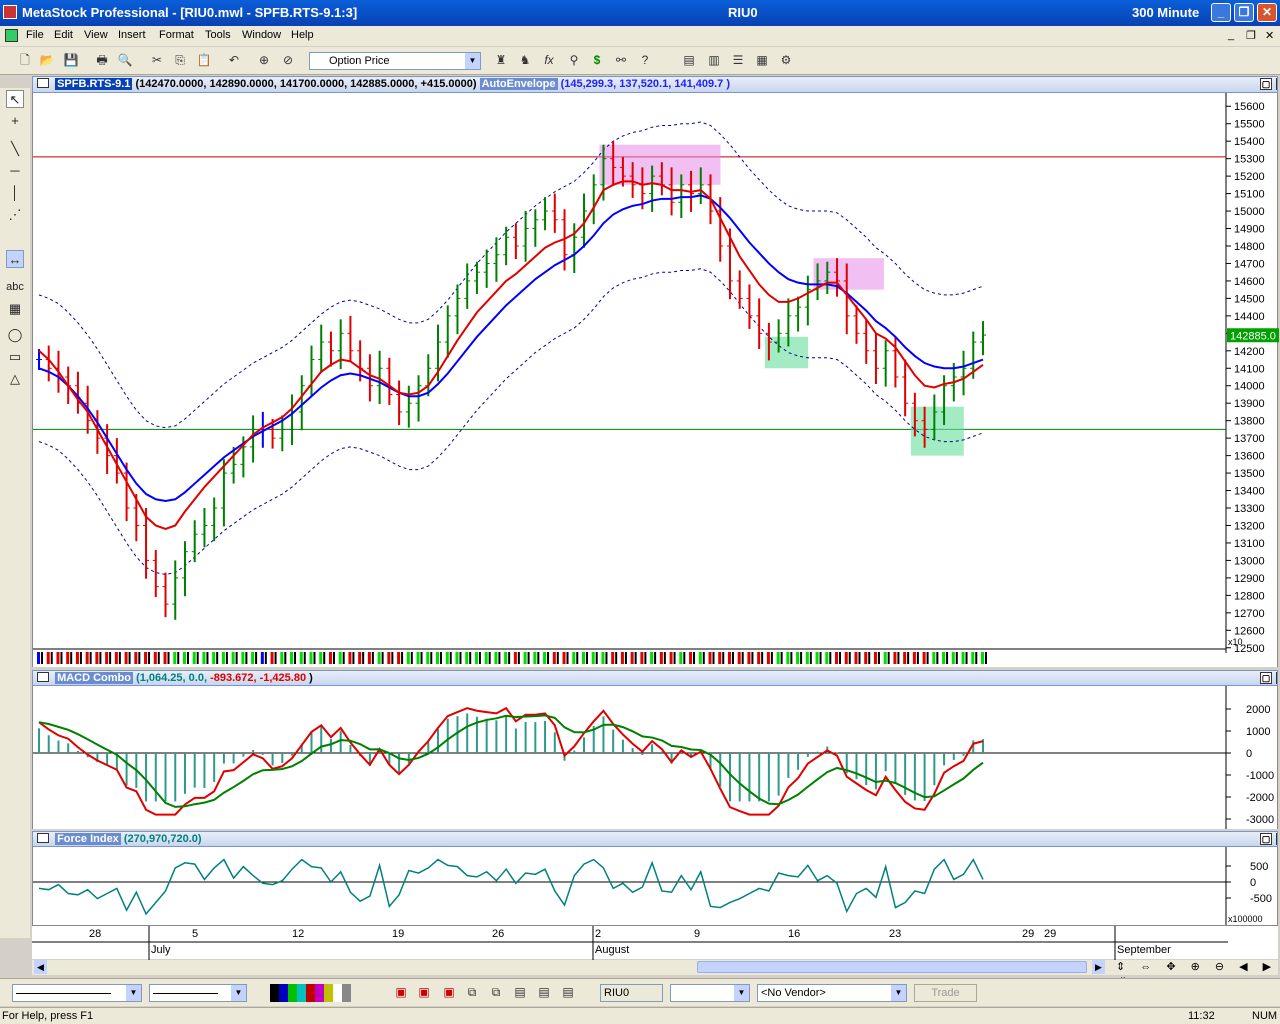  What do you see at coordinates (945, 993) in the screenshot?
I see `trade-button: Trade` at bounding box center [945, 993].